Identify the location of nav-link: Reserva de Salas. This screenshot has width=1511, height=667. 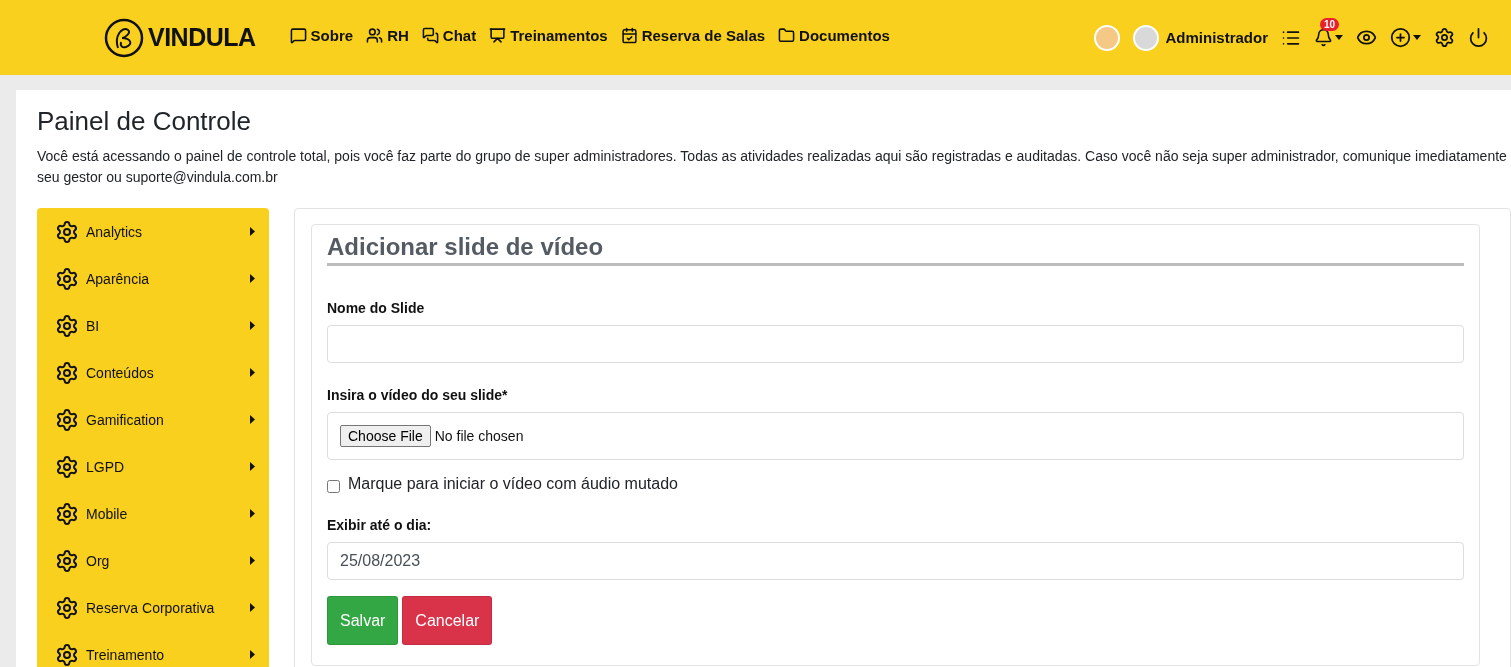
(693, 35).